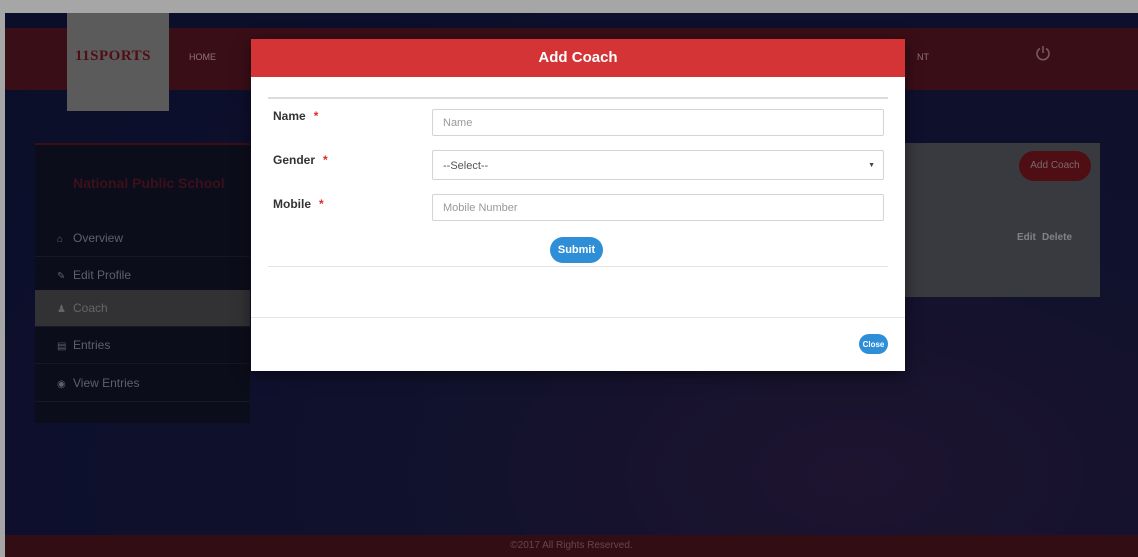 The width and height of the screenshot is (1138, 557). Describe the element at coordinates (871, 165) in the screenshot. I see `chevron-down-icon: ▼` at that location.